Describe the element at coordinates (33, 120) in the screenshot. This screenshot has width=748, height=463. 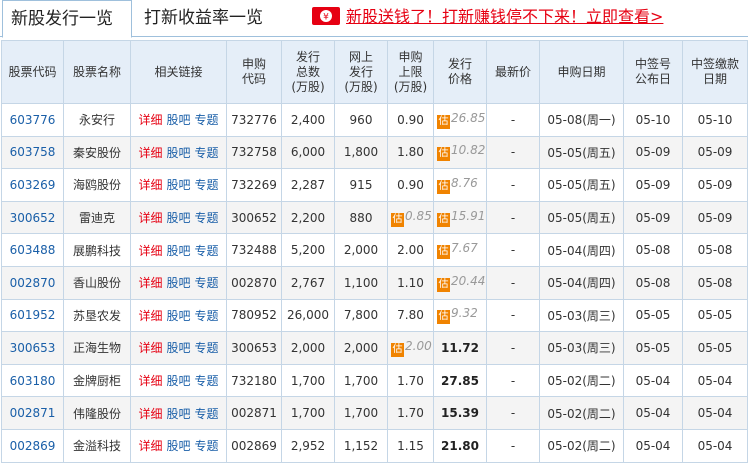
I see `stock-code-link: 603776` at that location.